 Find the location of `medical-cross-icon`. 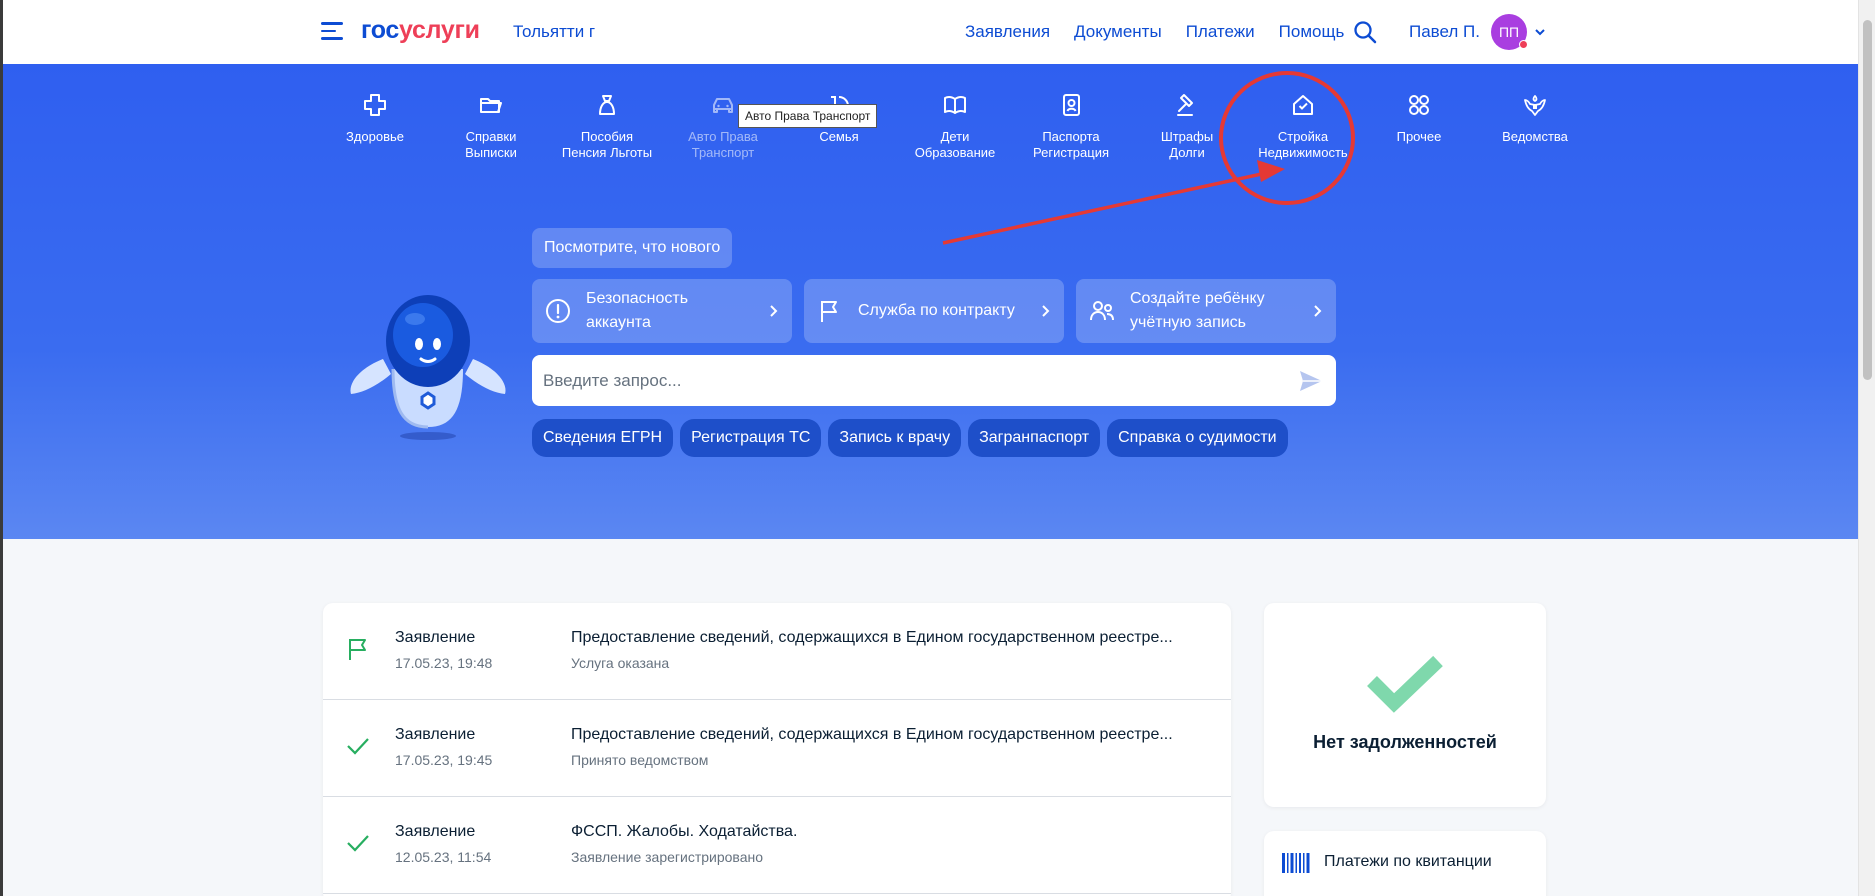

medical-cross-icon is located at coordinates (375, 105).